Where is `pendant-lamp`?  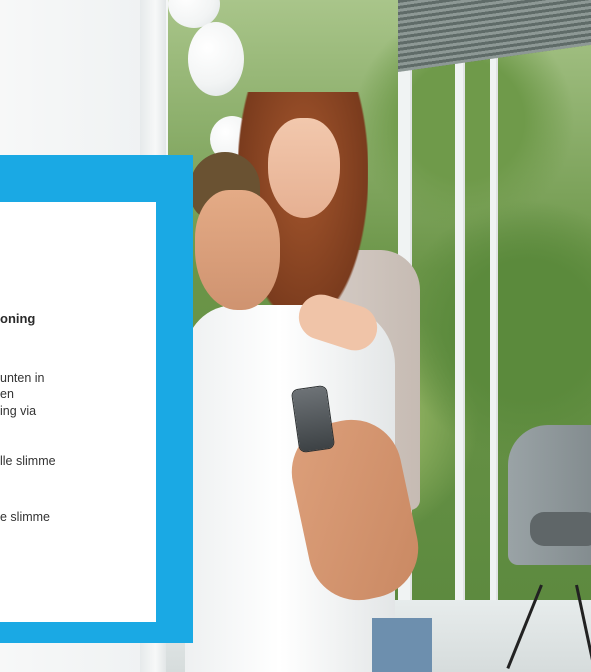
pendant-lamp is located at coordinates (216, 59).